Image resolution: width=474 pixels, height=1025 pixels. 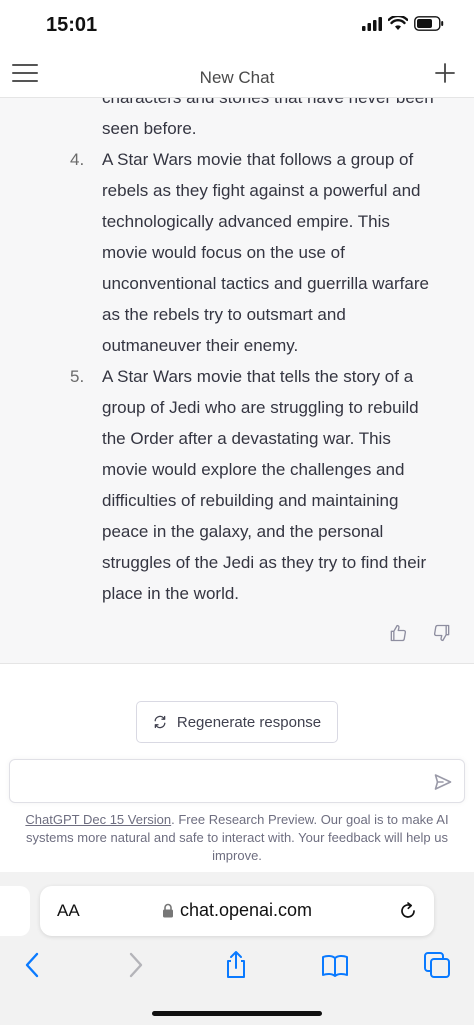 I want to click on book-icon, so click(x=335, y=965).